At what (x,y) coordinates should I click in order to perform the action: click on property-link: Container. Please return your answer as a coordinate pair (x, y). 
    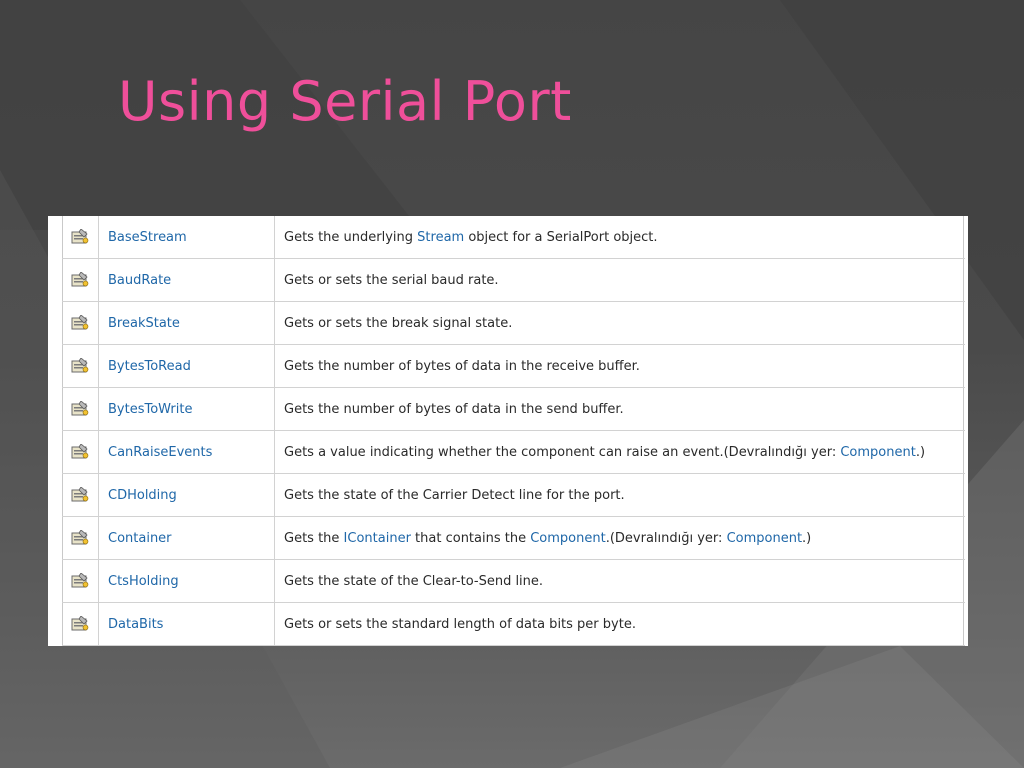
    Looking at the image, I should click on (140, 538).